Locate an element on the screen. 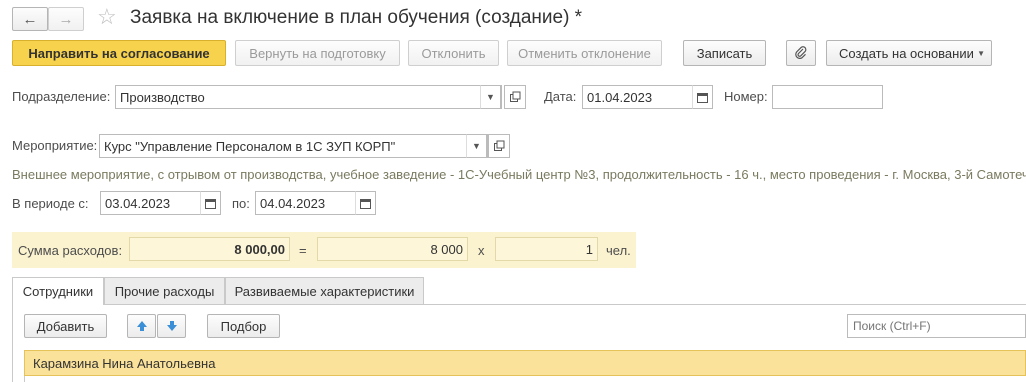  tab-other-expenses-label: Прочие расходы is located at coordinates (164, 291).